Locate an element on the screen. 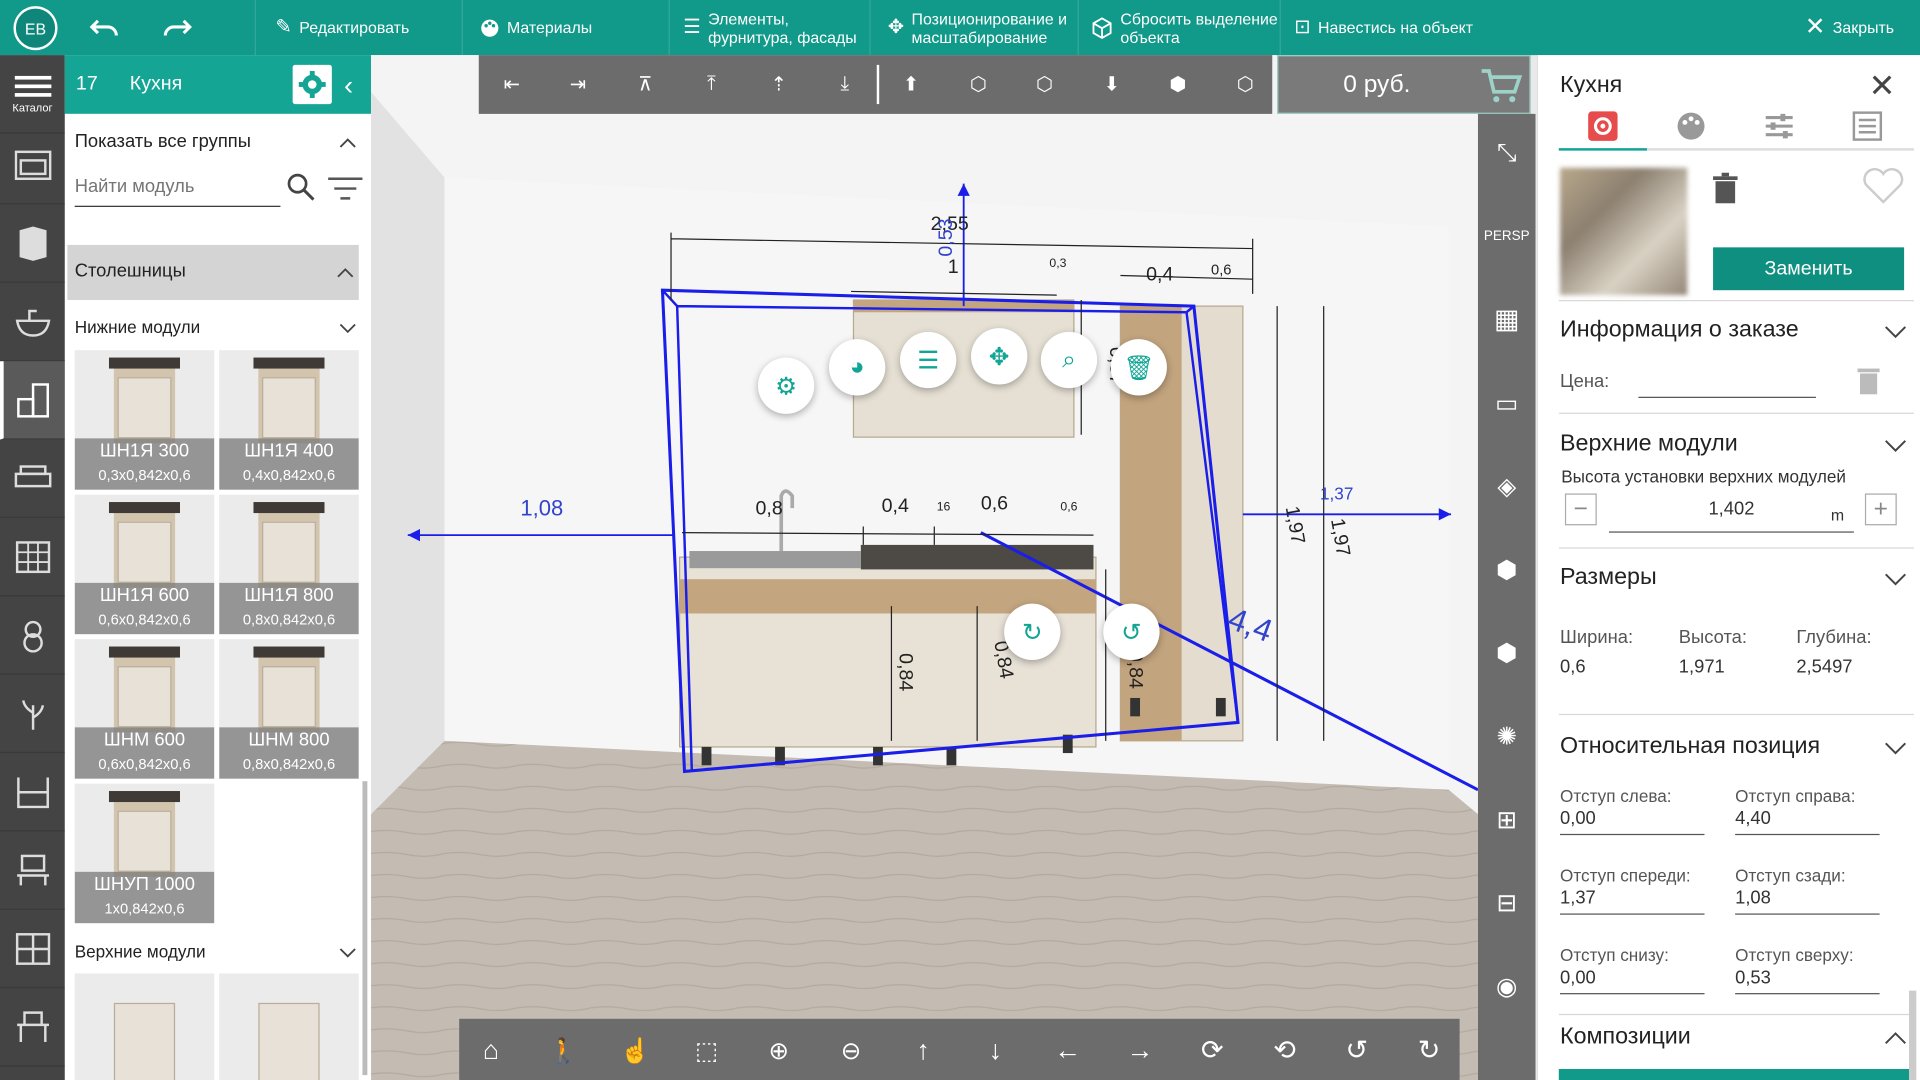  object-settings-fab: ⚙ is located at coordinates (786, 385).